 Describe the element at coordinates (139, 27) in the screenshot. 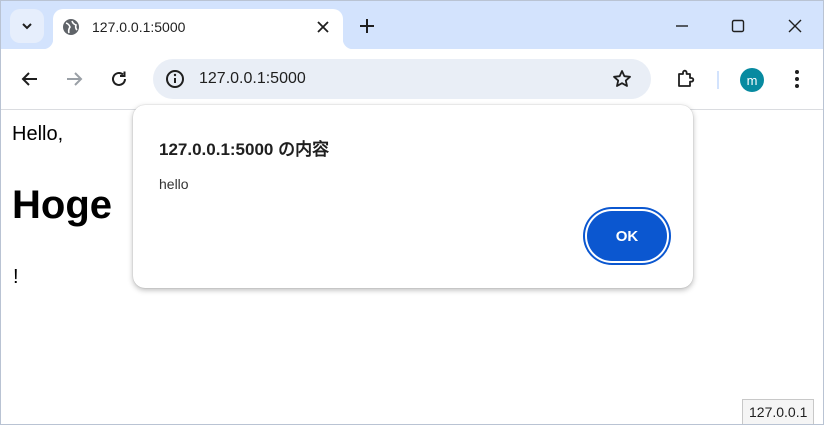

I see `tab-title: 127.0.0.1:5000` at that location.